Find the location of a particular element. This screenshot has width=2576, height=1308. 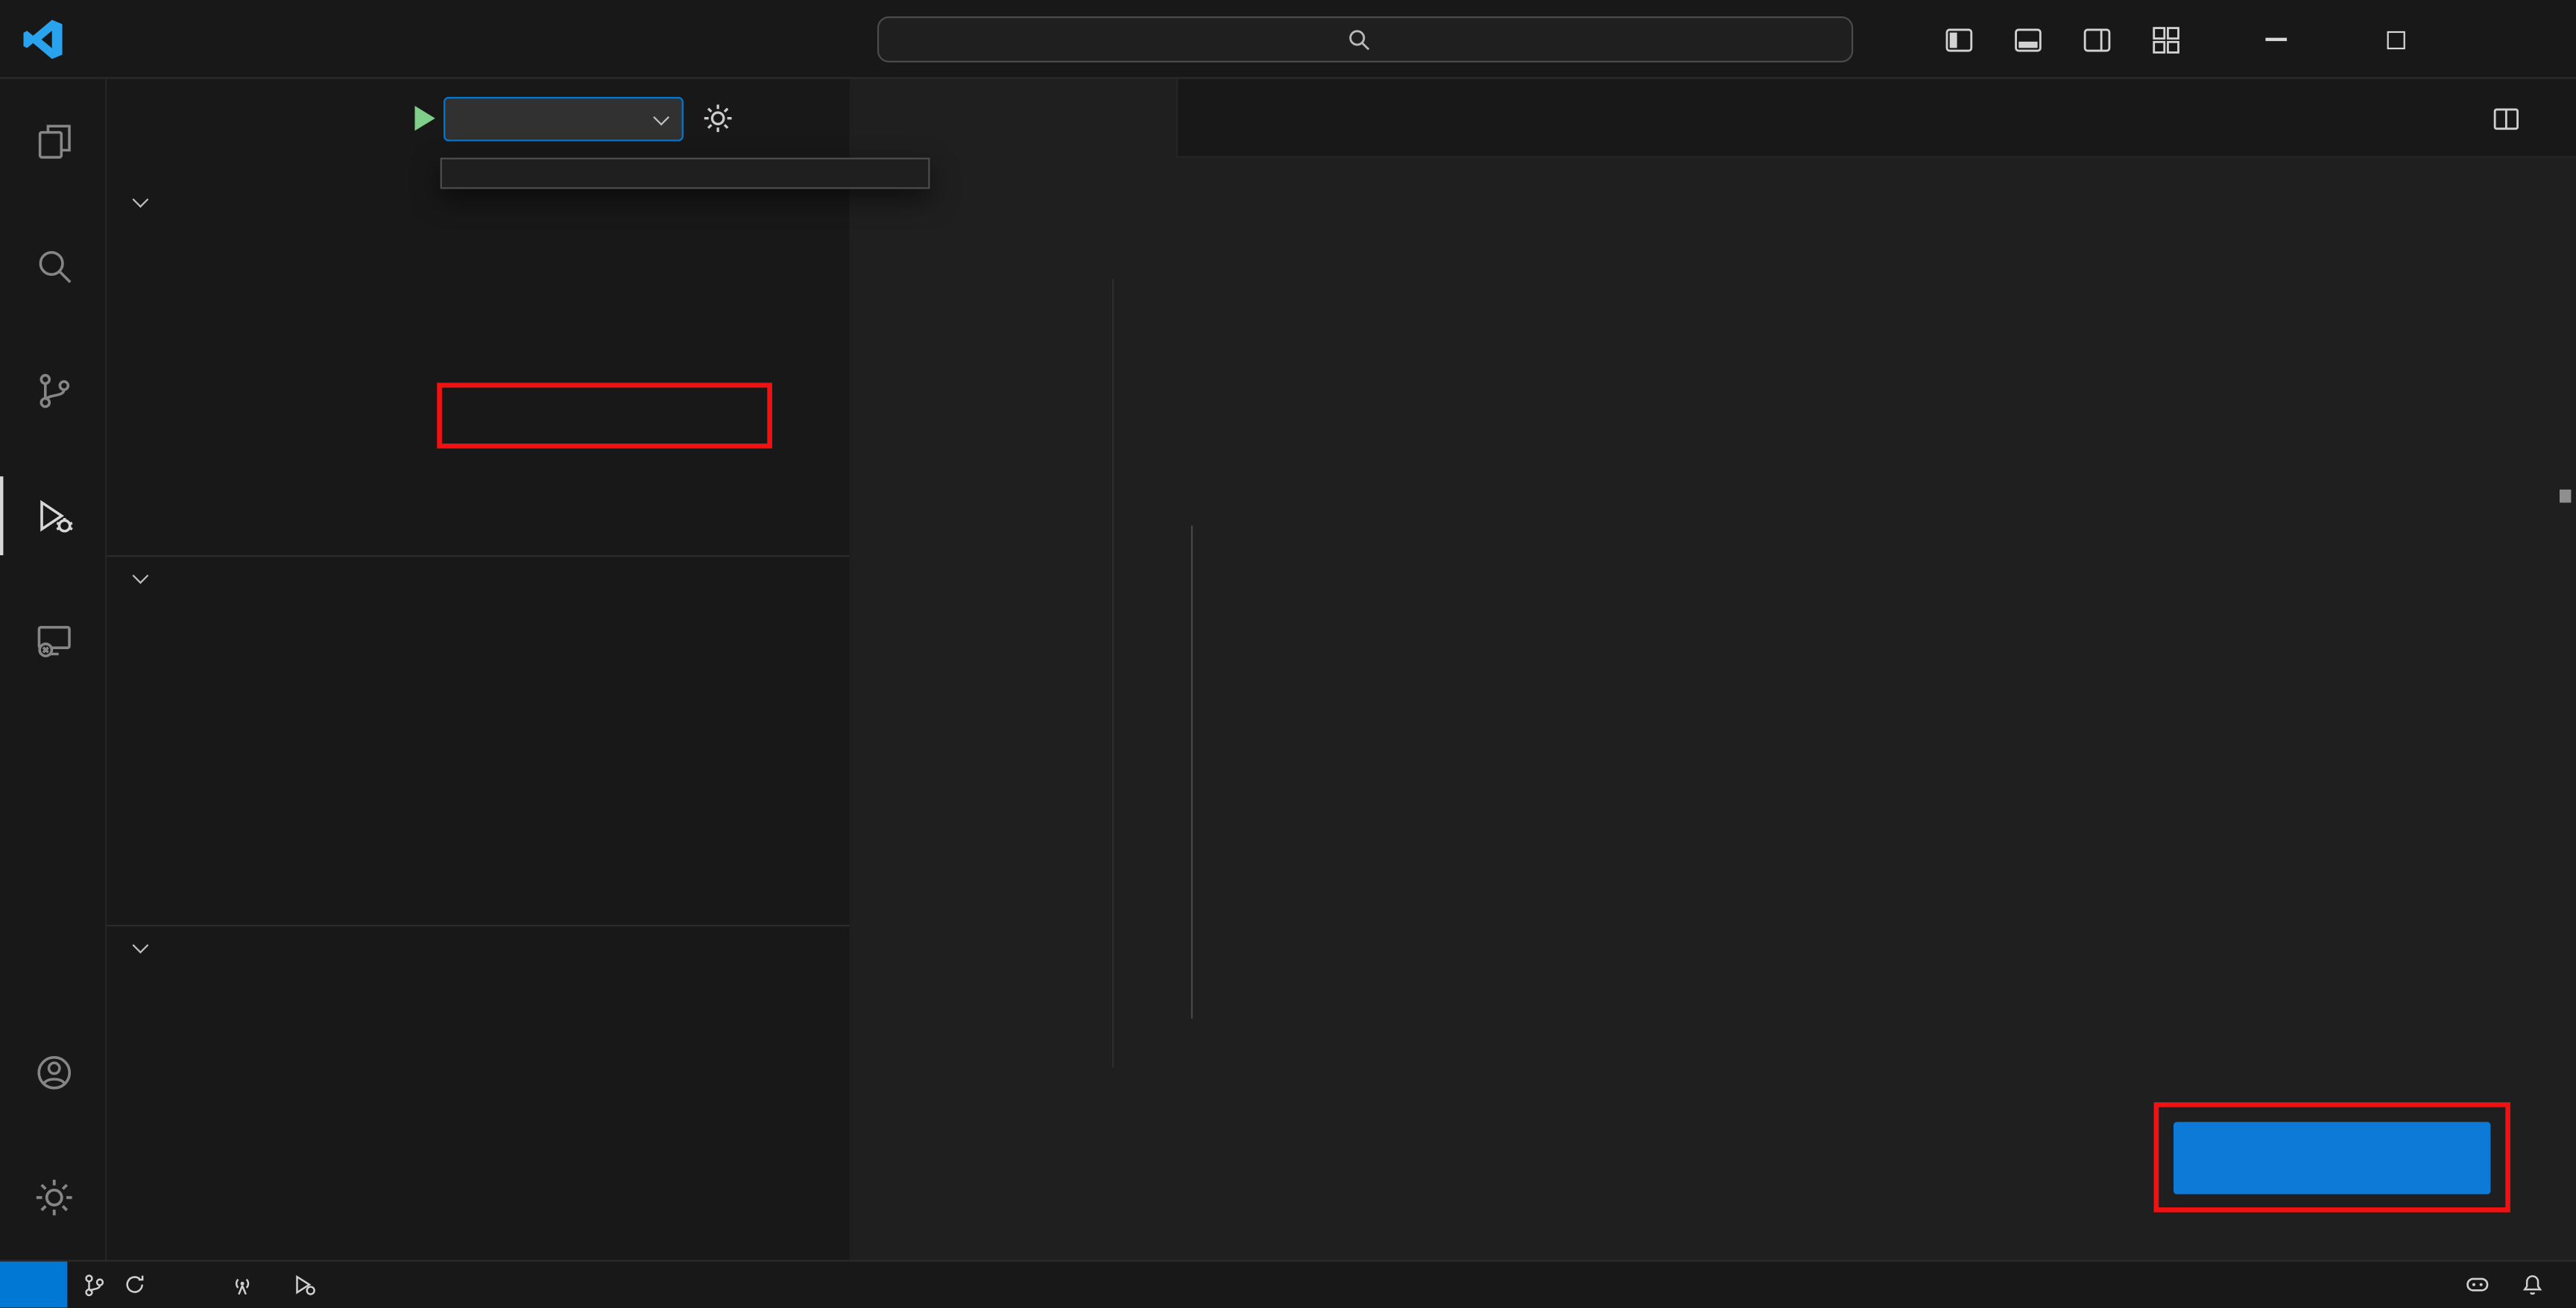

activity-run-and-debug is located at coordinates (54, 515).